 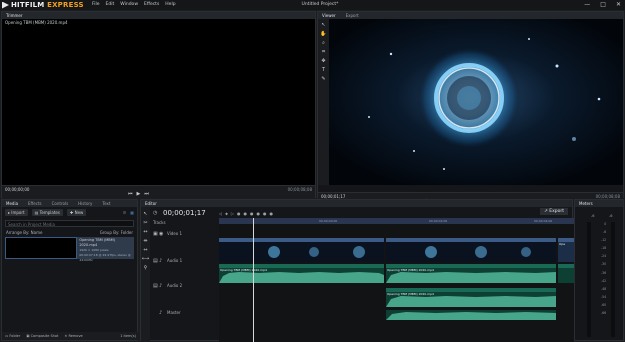 I want to click on menu-file: File, so click(x=96, y=4).